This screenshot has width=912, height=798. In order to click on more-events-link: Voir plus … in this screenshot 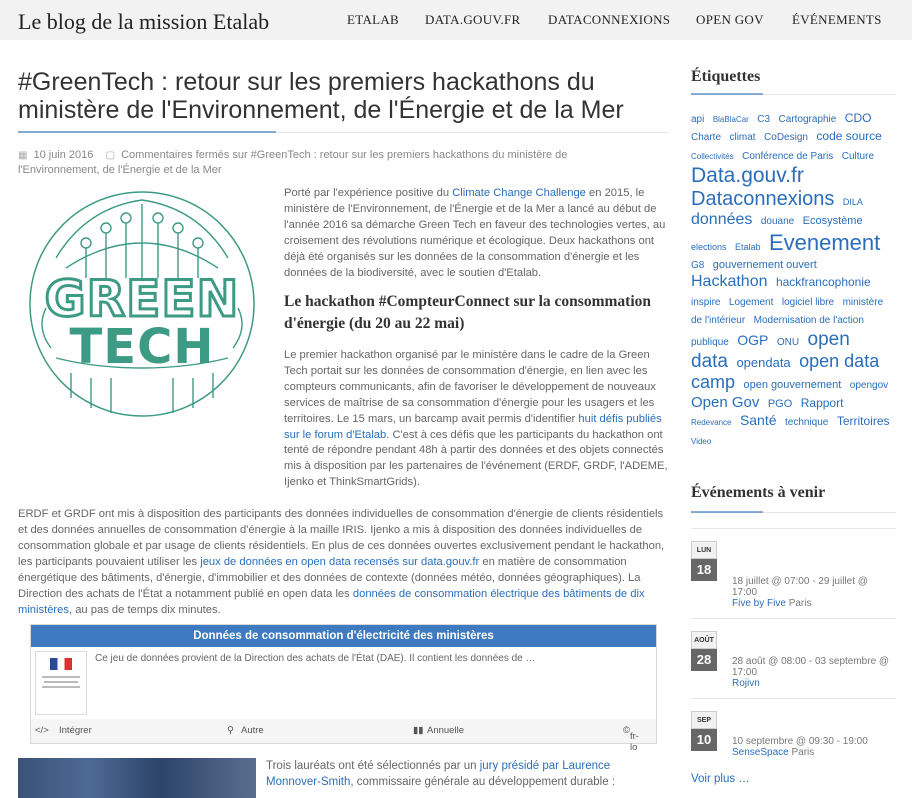, I will do `click(720, 779)`.